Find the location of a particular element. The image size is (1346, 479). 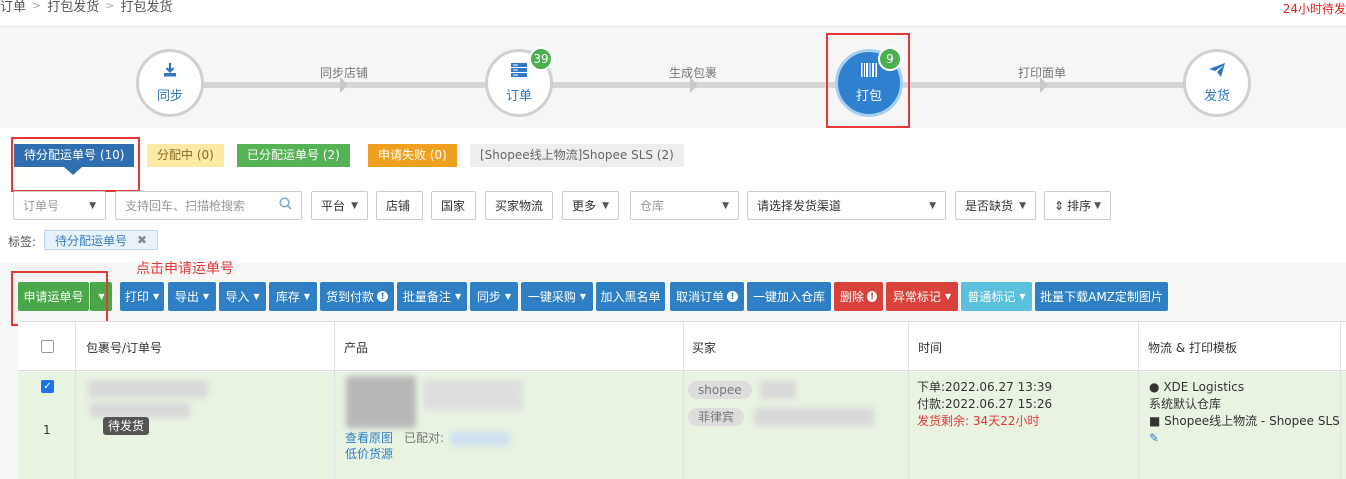

sync-button: 同步 ▼ is located at coordinates (494, 296).